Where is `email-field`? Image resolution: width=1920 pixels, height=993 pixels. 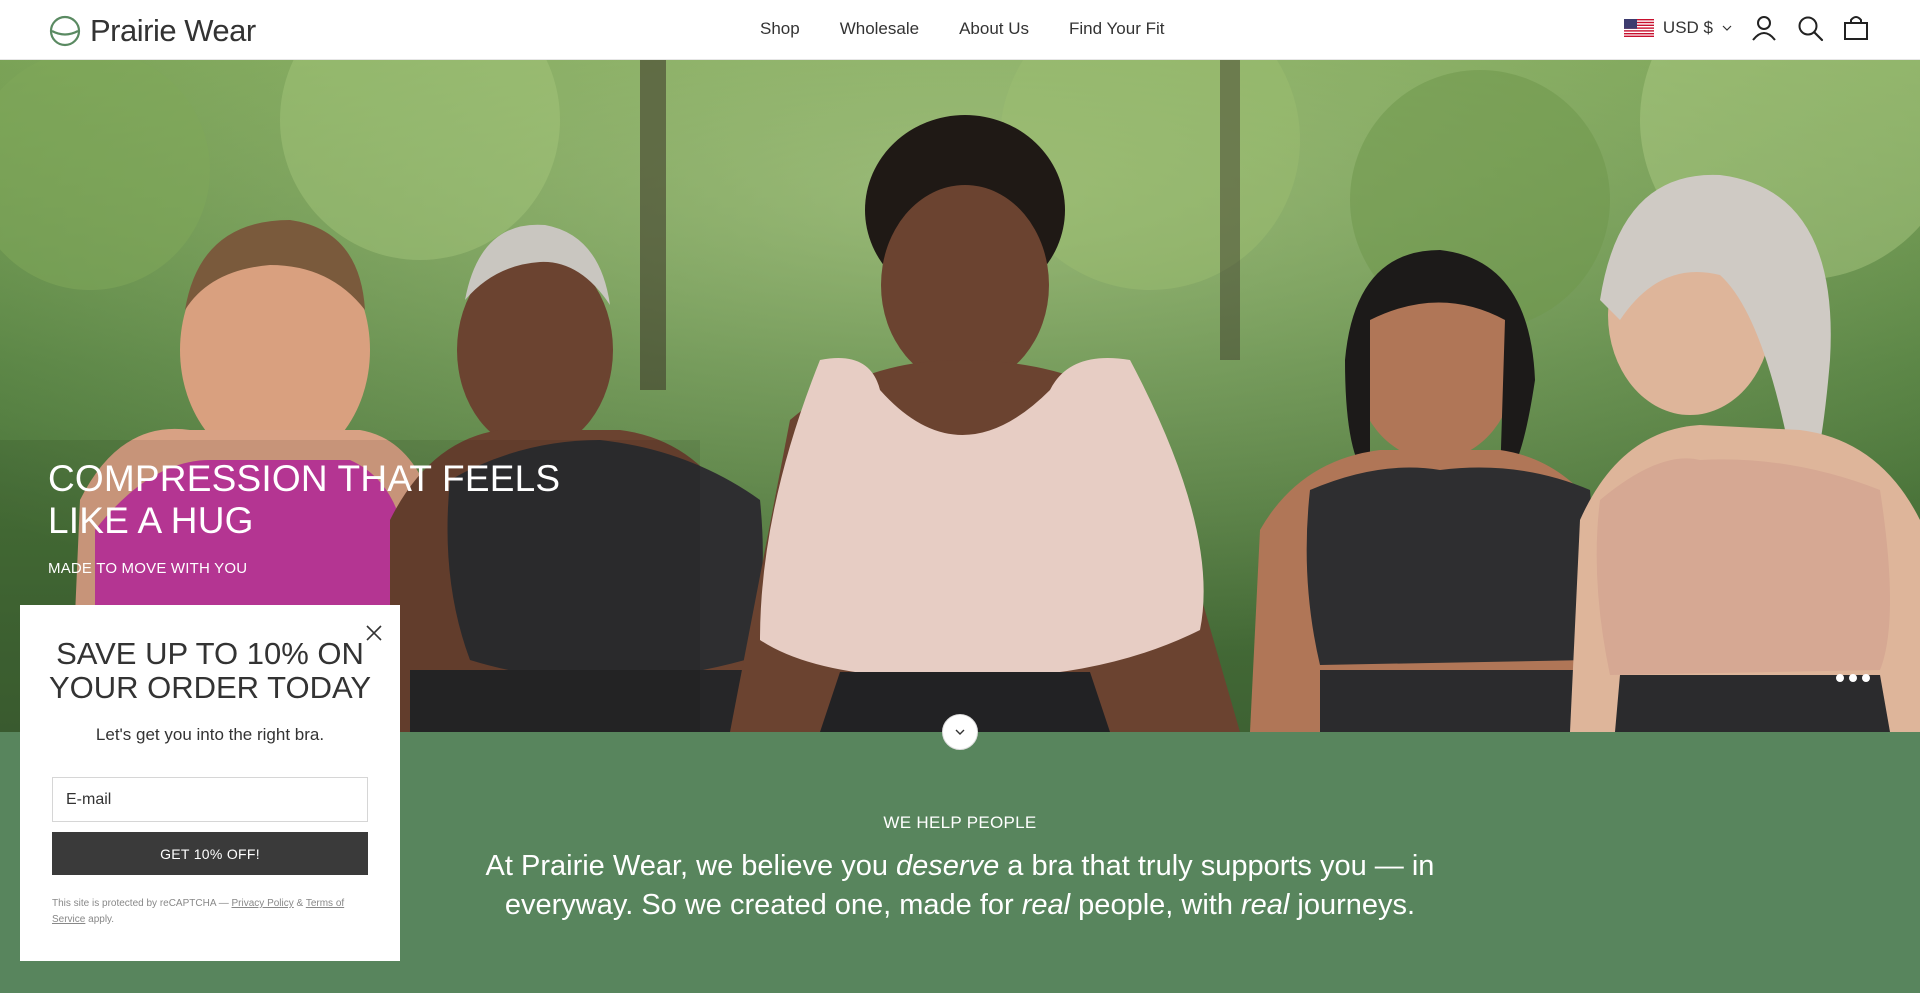
email-field is located at coordinates (210, 799).